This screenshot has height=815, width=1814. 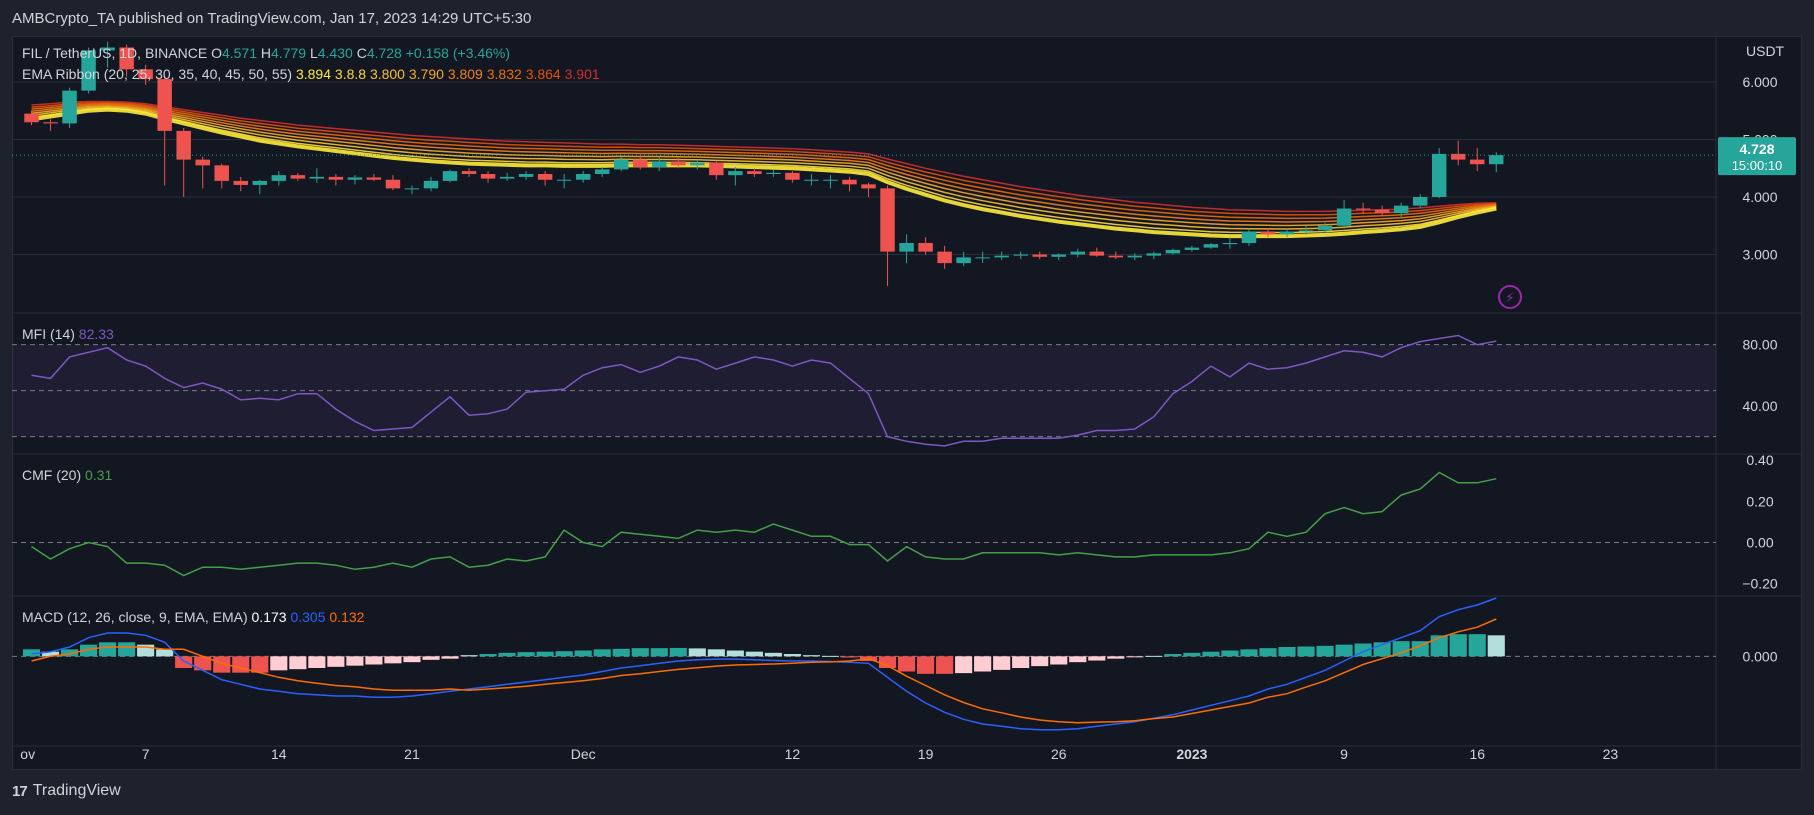 What do you see at coordinates (271, 617) in the screenshot?
I see `macd-value: 0.173` at bounding box center [271, 617].